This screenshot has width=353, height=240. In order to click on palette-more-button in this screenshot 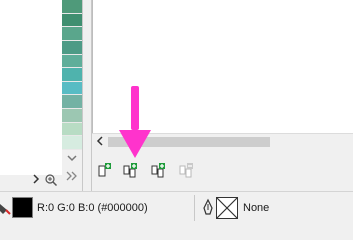, I will do `click(72, 176)`.